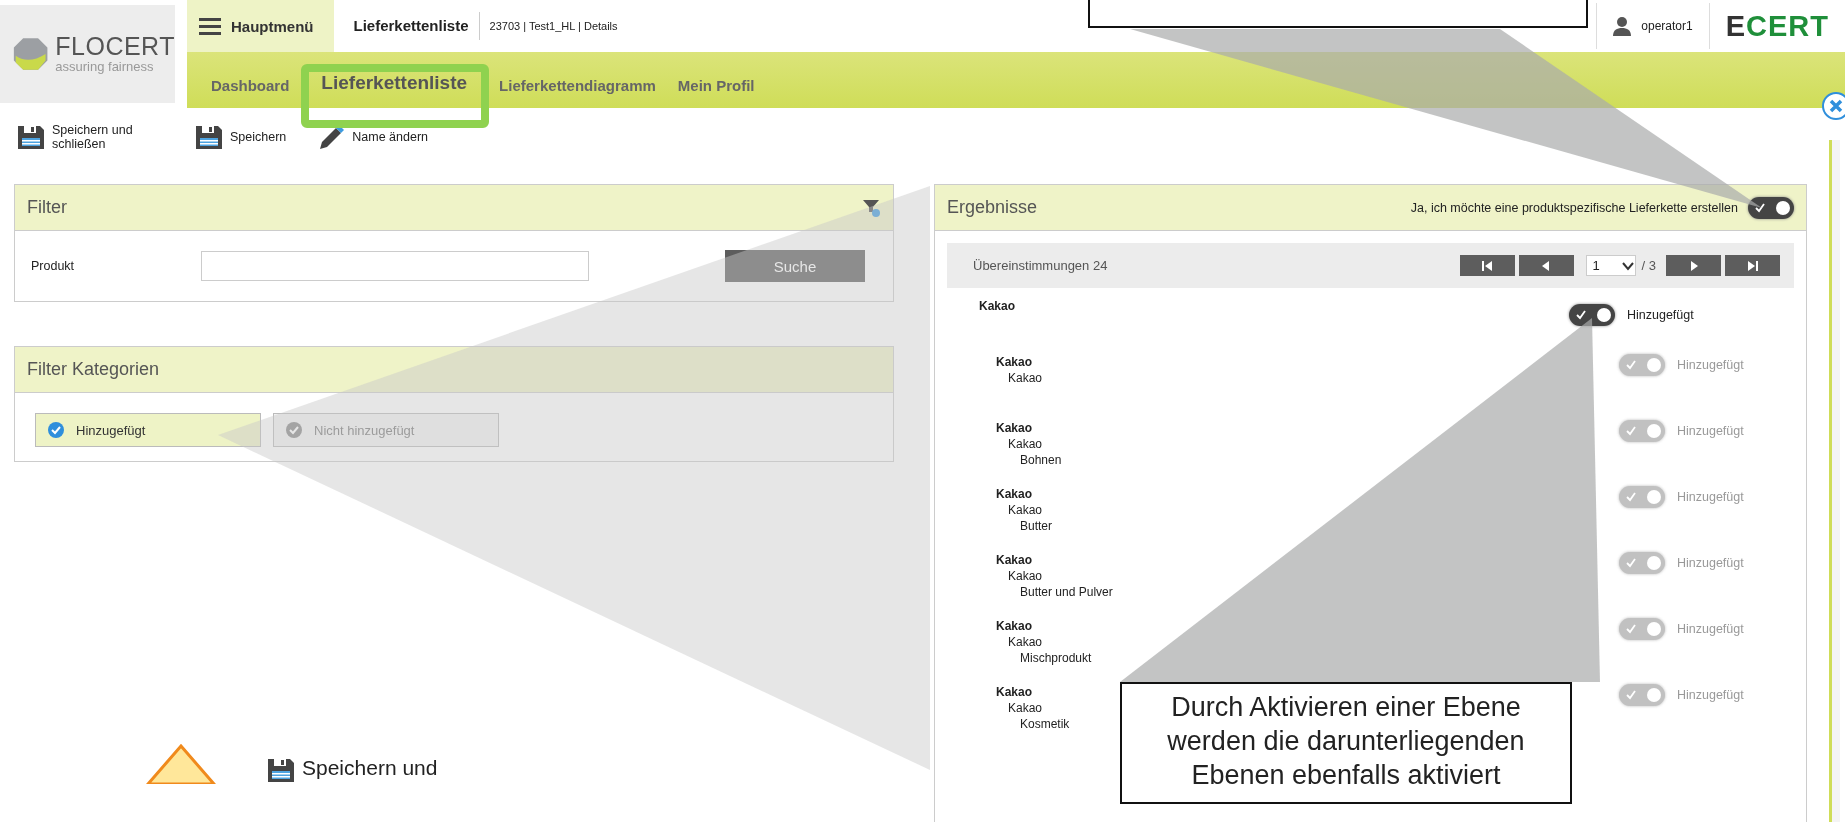 The image size is (1845, 822). What do you see at coordinates (93, 369) in the screenshot?
I see `panel-title: Filter Kategorien` at bounding box center [93, 369].